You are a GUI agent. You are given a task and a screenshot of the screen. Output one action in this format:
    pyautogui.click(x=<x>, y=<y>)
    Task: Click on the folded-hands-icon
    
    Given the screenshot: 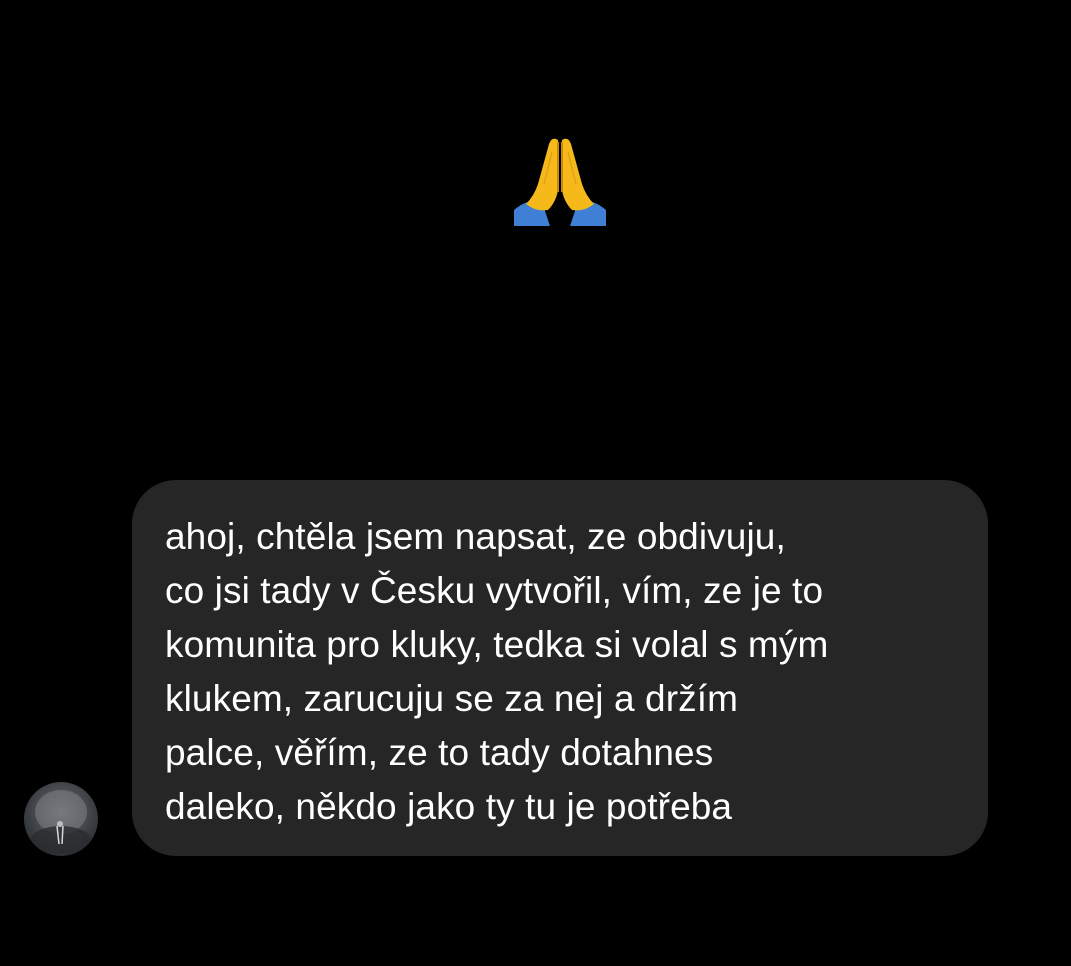 What is the action you would take?
    pyautogui.click(x=560, y=182)
    